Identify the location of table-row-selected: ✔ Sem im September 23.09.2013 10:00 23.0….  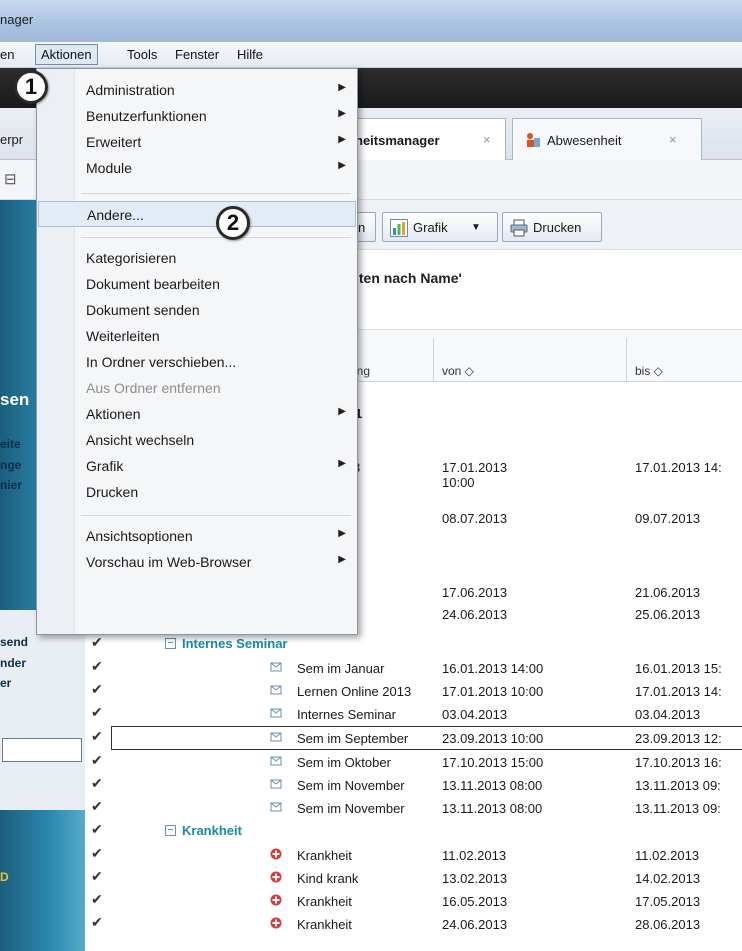
(416, 738).